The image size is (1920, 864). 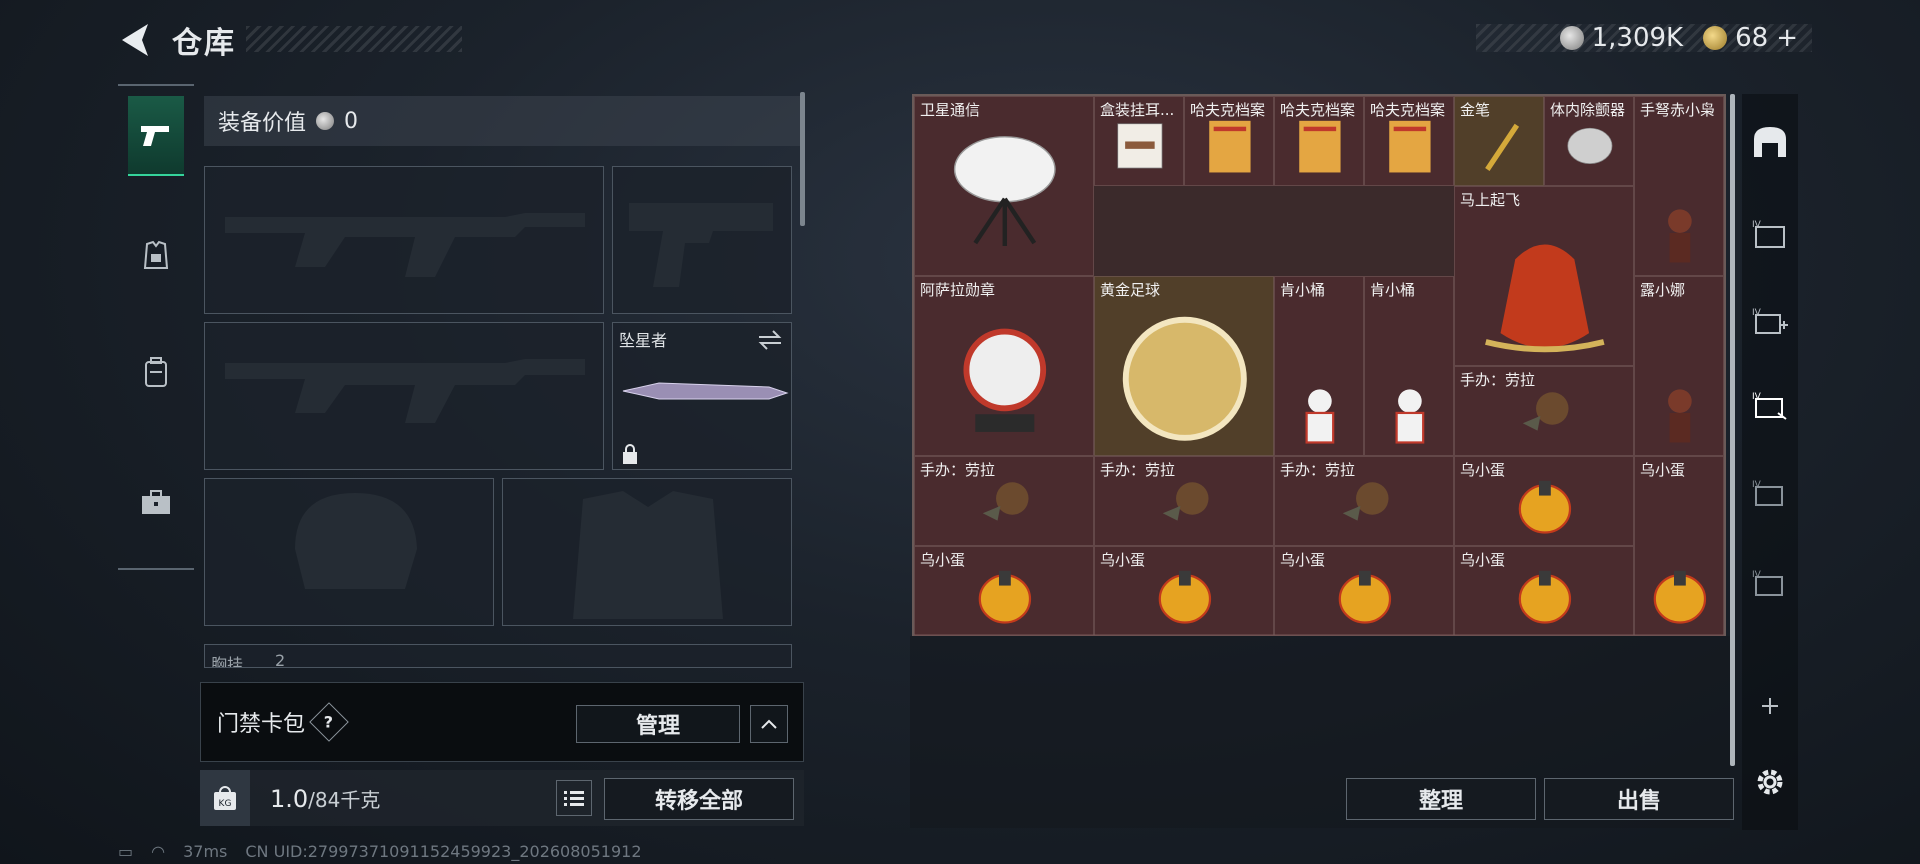 I want to click on currency-bar: 1,309K 68 +, so click(x=1644, y=38).